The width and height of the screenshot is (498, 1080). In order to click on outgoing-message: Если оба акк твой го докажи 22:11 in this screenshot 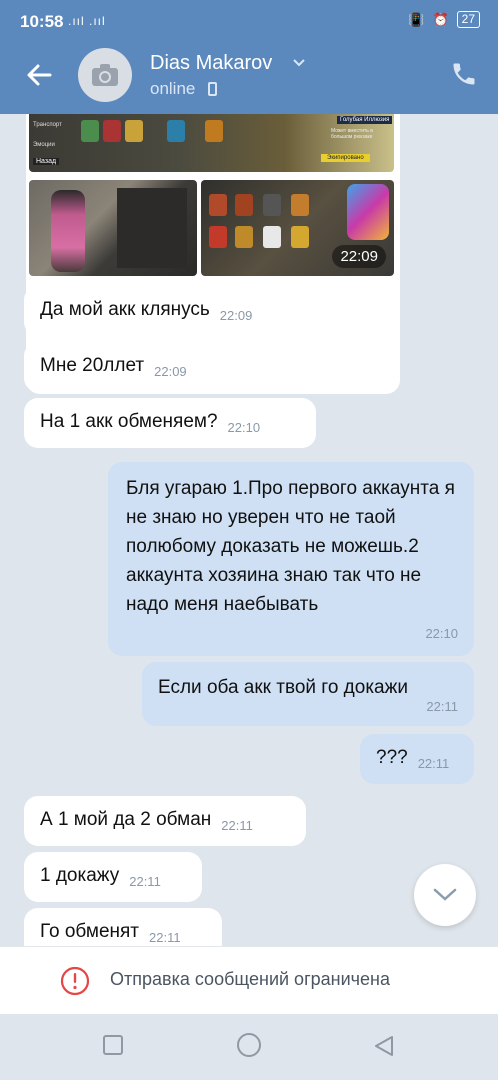, I will do `click(308, 694)`.